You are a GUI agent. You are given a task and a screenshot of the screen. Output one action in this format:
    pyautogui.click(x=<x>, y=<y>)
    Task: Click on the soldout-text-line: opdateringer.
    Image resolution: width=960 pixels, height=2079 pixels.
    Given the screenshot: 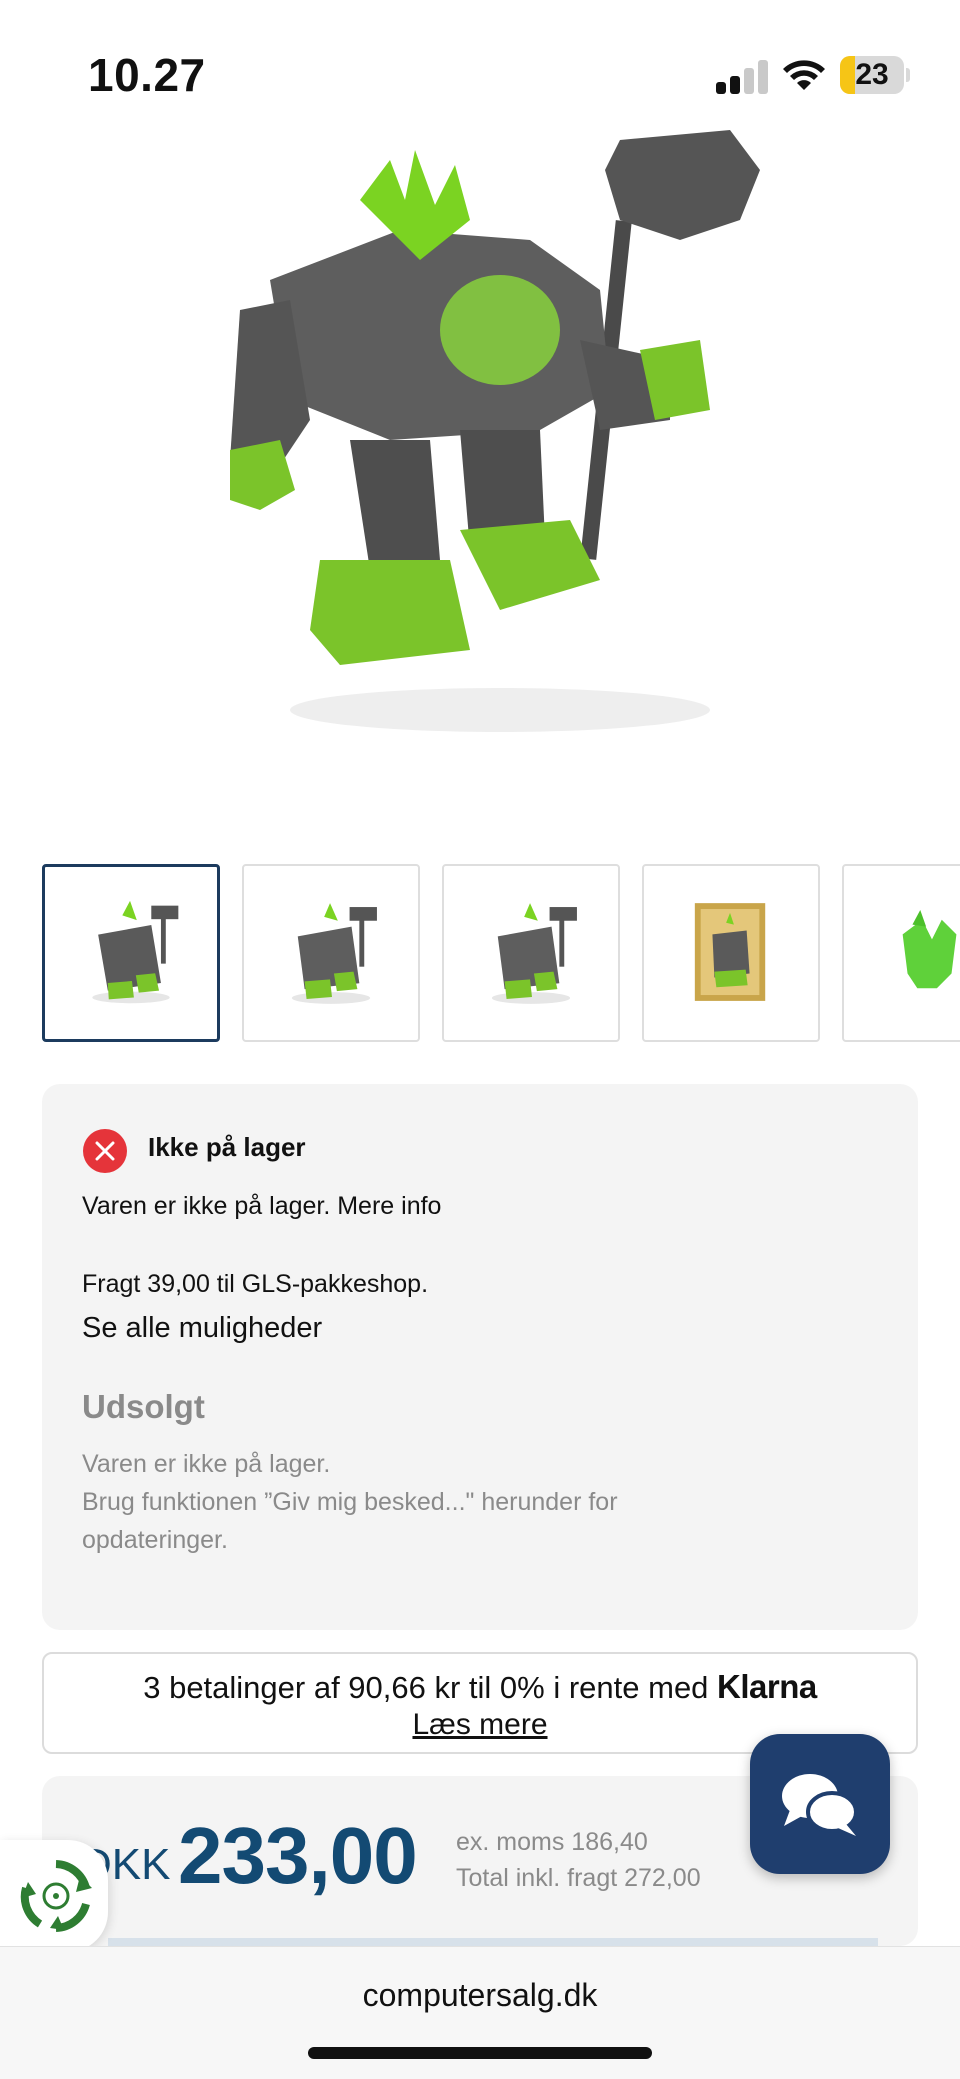 What is the action you would take?
    pyautogui.click(x=155, y=1540)
    